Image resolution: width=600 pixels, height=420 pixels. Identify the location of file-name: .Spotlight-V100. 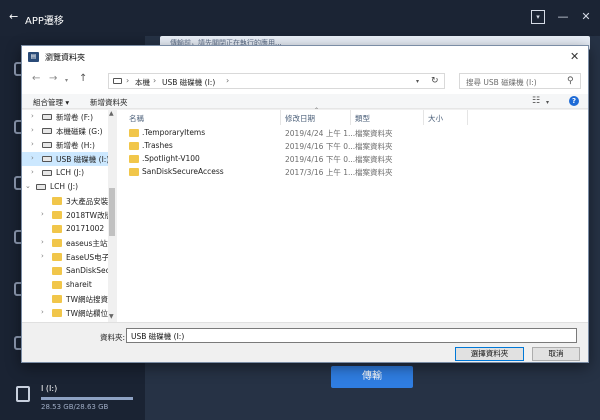
(171, 158).